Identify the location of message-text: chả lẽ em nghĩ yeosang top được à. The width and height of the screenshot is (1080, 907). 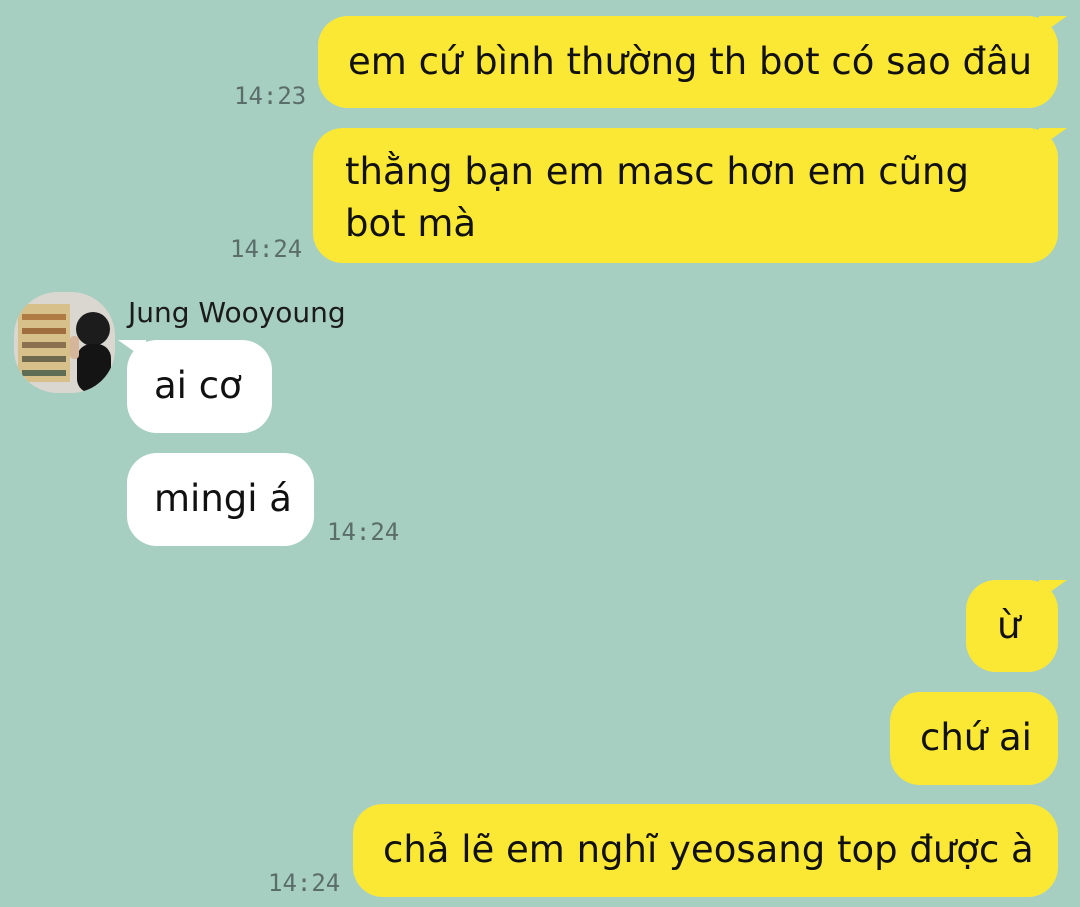
(708, 849).